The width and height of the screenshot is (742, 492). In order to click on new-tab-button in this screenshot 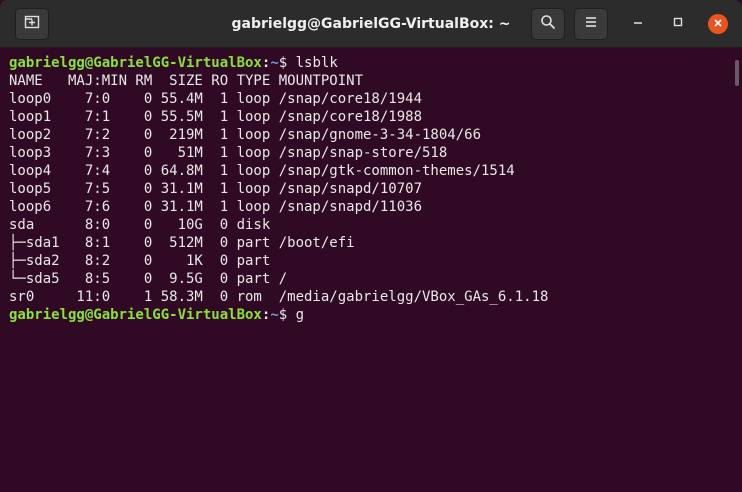, I will do `click(32, 24)`.